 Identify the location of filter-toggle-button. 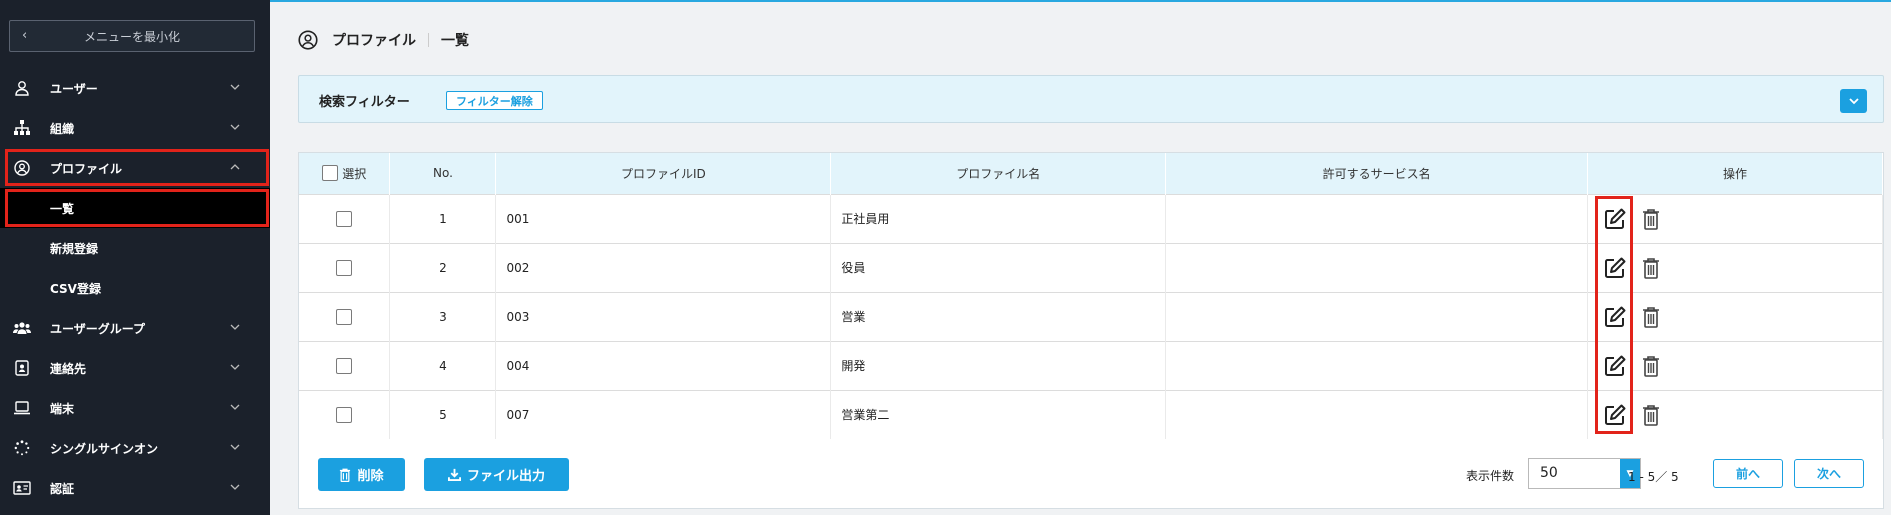
(1853, 101).